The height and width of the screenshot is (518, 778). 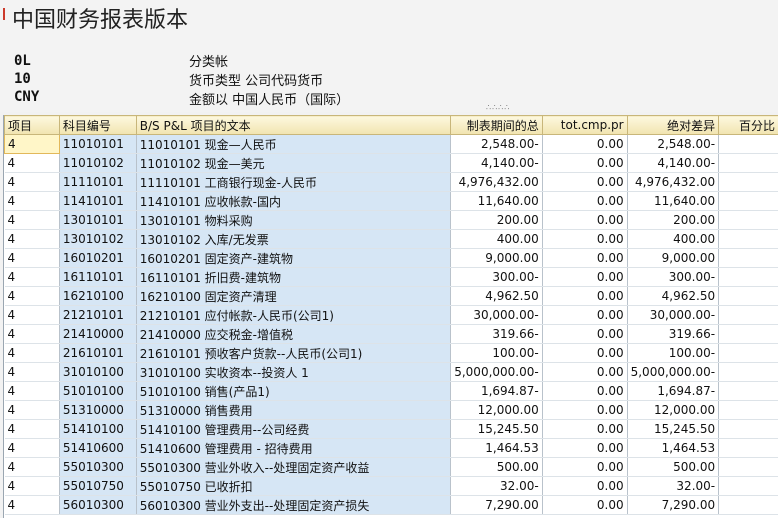 I want to click on cell-period-total: 32.00-, so click(x=496, y=486).